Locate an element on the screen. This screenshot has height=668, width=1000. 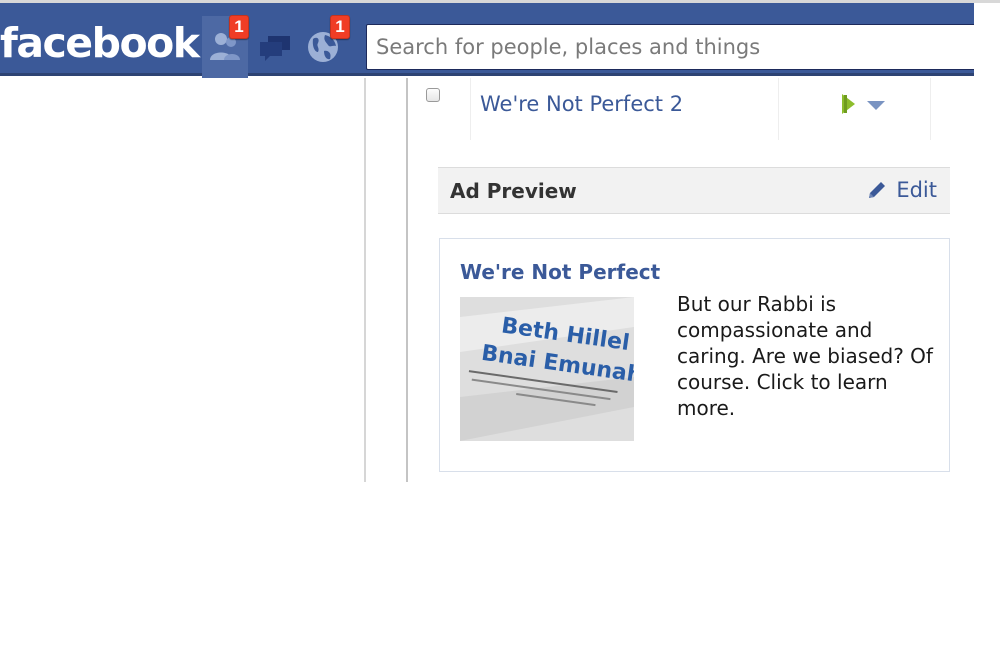
ad-preview-title: Ad Preview is located at coordinates (513, 191).